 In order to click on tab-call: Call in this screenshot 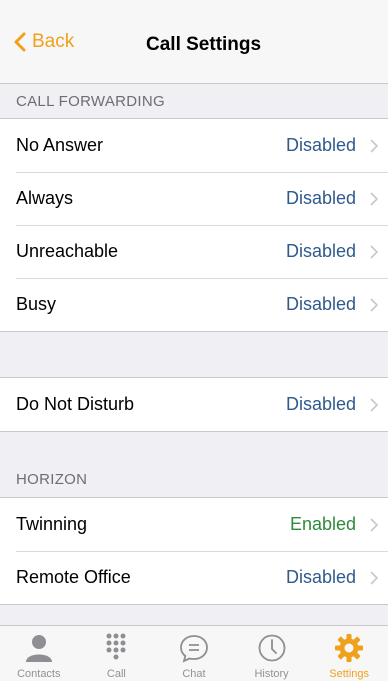, I will do `click(117, 653)`.